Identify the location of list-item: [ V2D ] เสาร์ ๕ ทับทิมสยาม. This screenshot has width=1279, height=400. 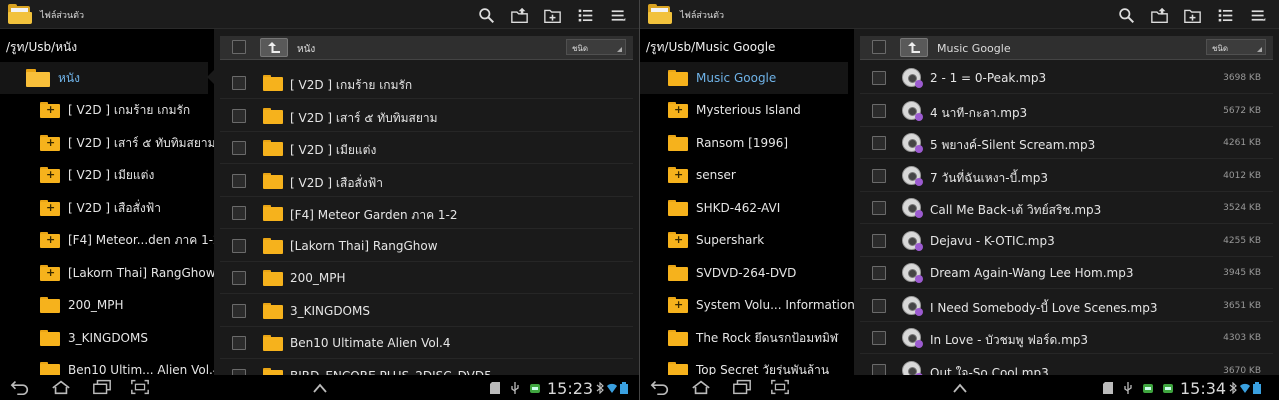
(426, 116).